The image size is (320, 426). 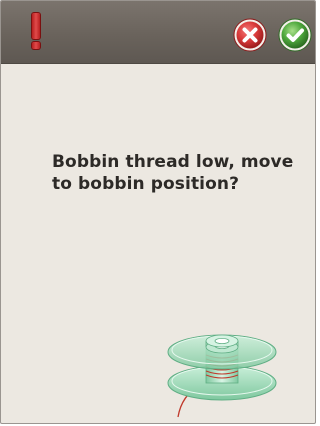 I want to click on dialog-titlebar, so click(x=158, y=32).